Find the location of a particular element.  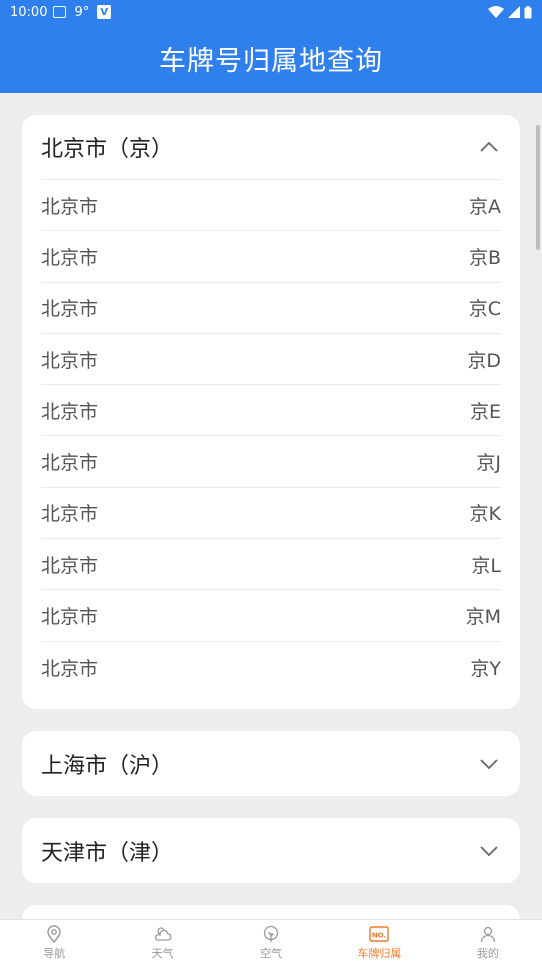

weather-cloud-icon is located at coordinates (163, 933).